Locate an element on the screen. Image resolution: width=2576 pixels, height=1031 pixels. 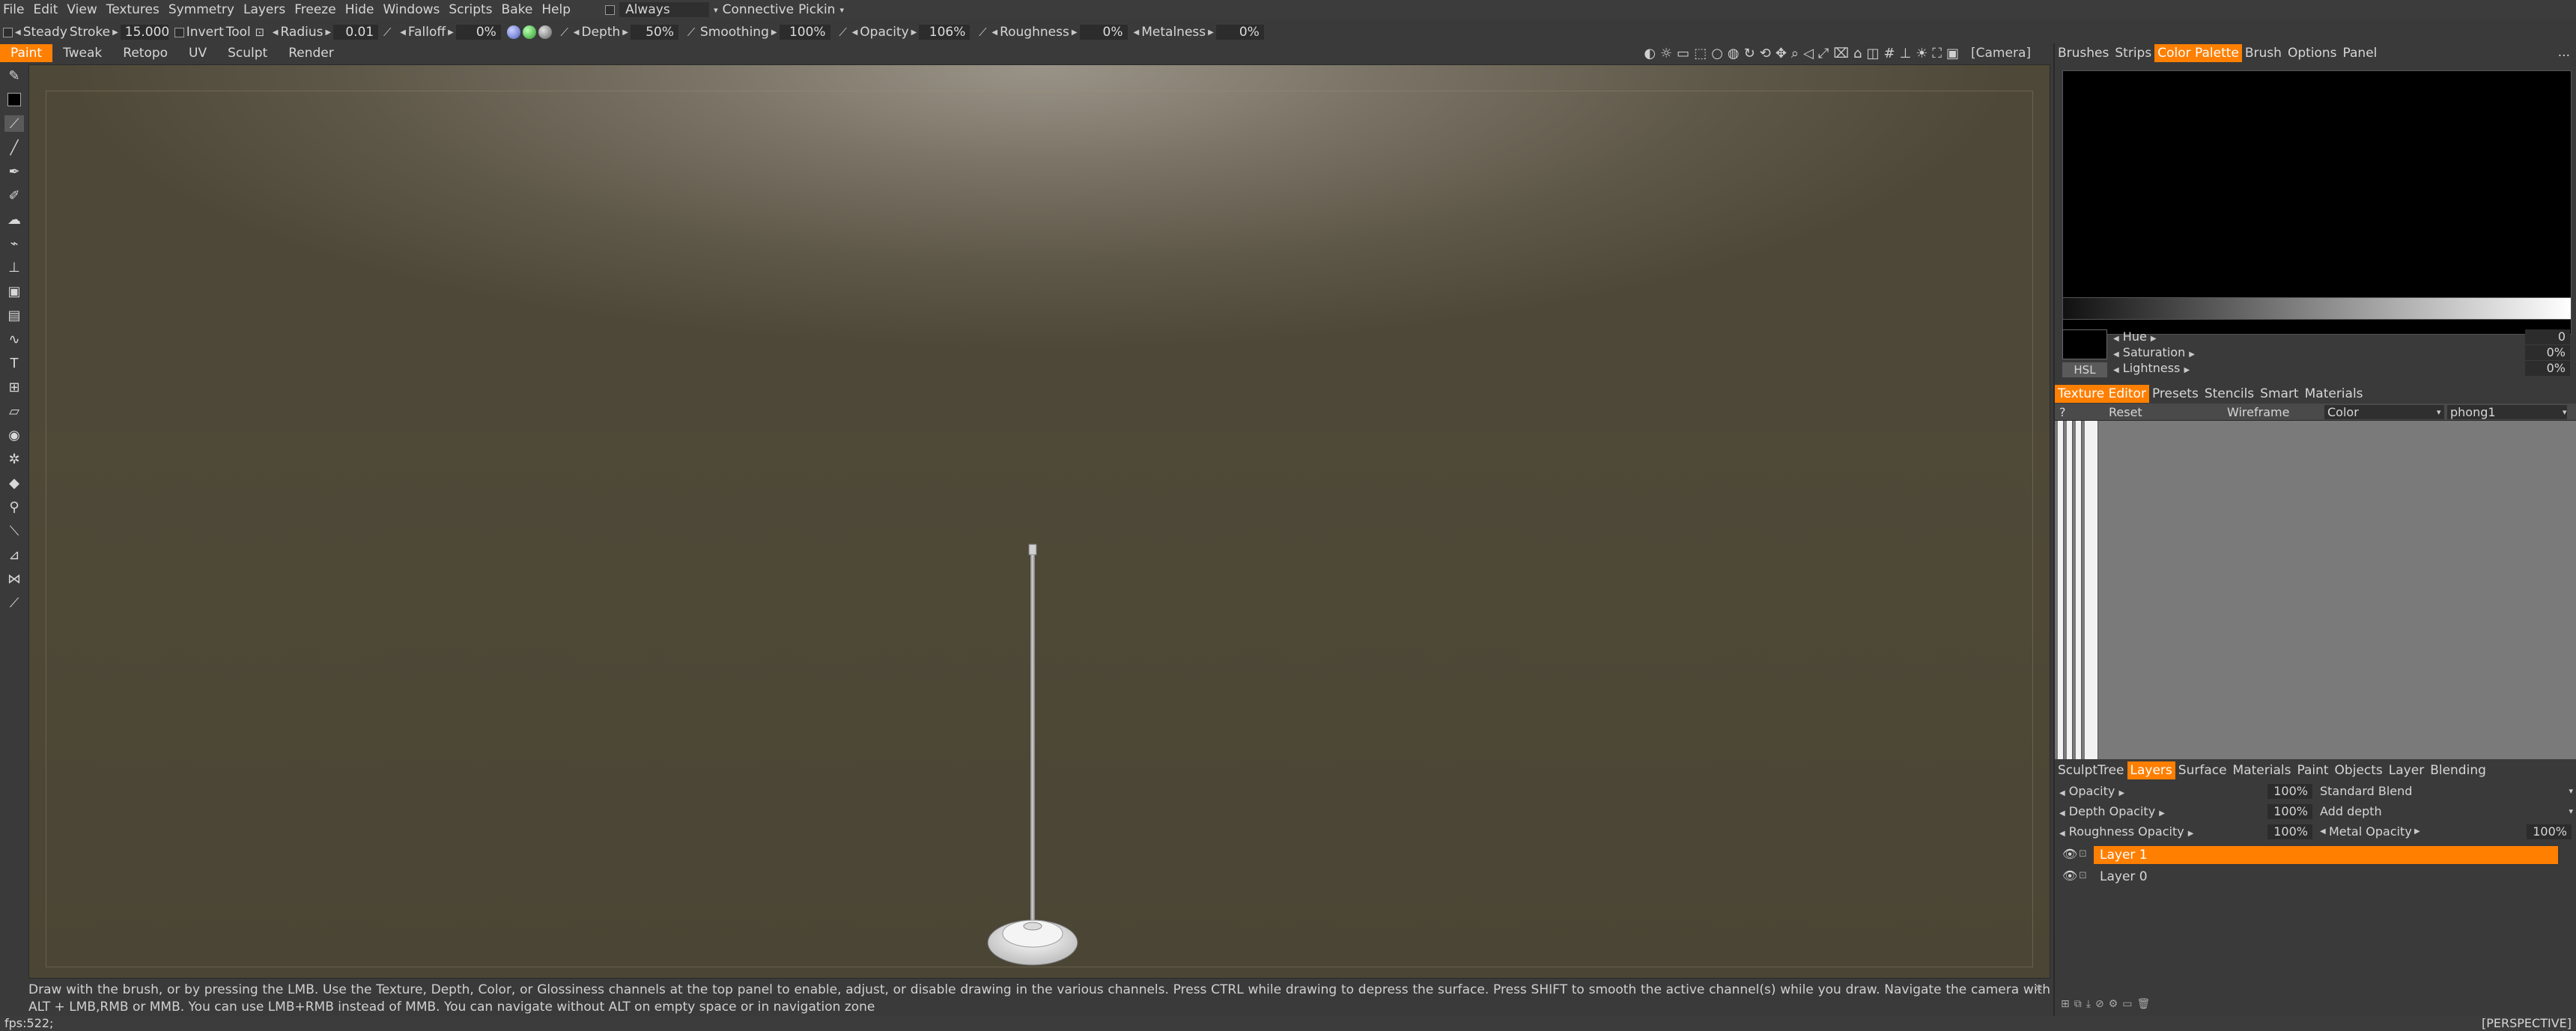
scraper-tool-icon: ⊿ is located at coordinates (14, 555).